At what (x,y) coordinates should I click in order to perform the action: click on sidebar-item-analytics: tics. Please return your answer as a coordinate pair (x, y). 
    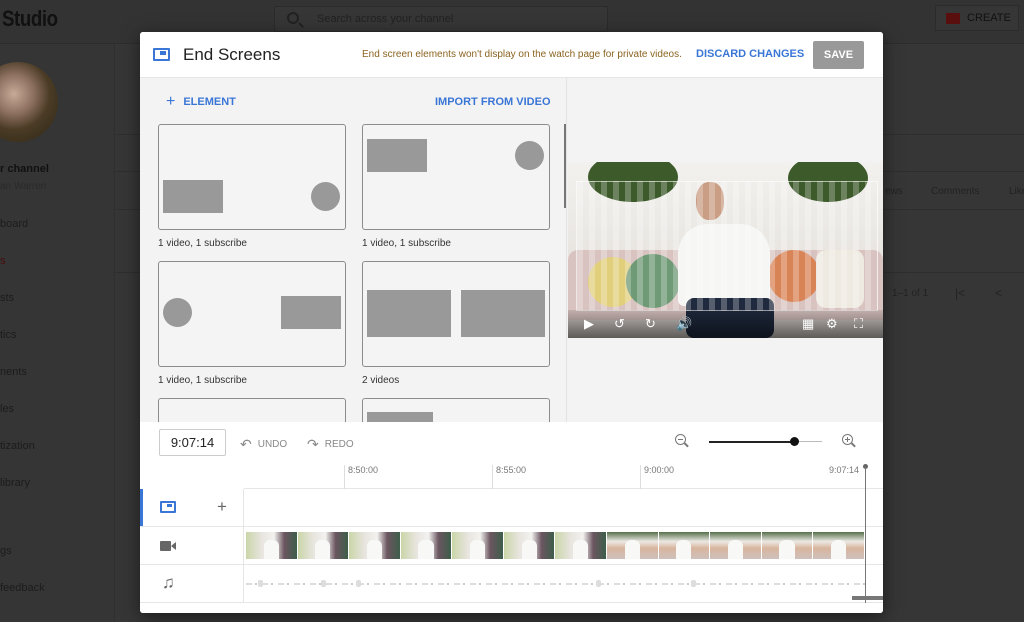
    Looking at the image, I should click on (8, 335).